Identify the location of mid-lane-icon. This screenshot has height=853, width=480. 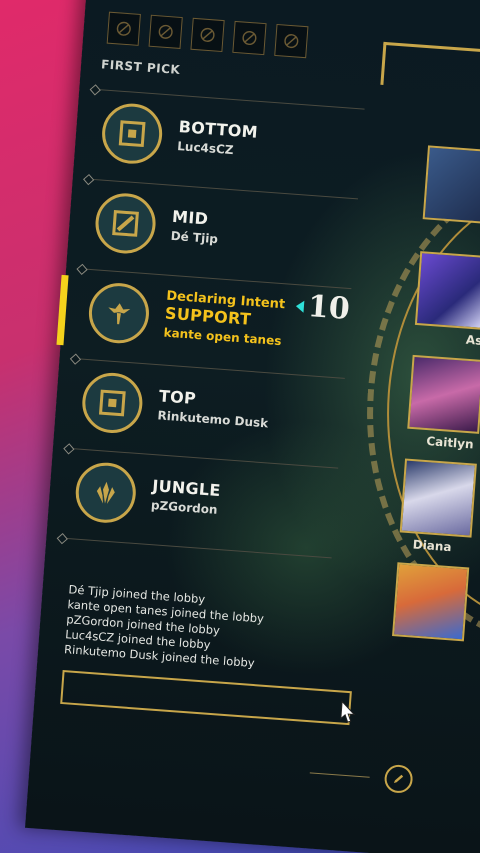
(125, 223).